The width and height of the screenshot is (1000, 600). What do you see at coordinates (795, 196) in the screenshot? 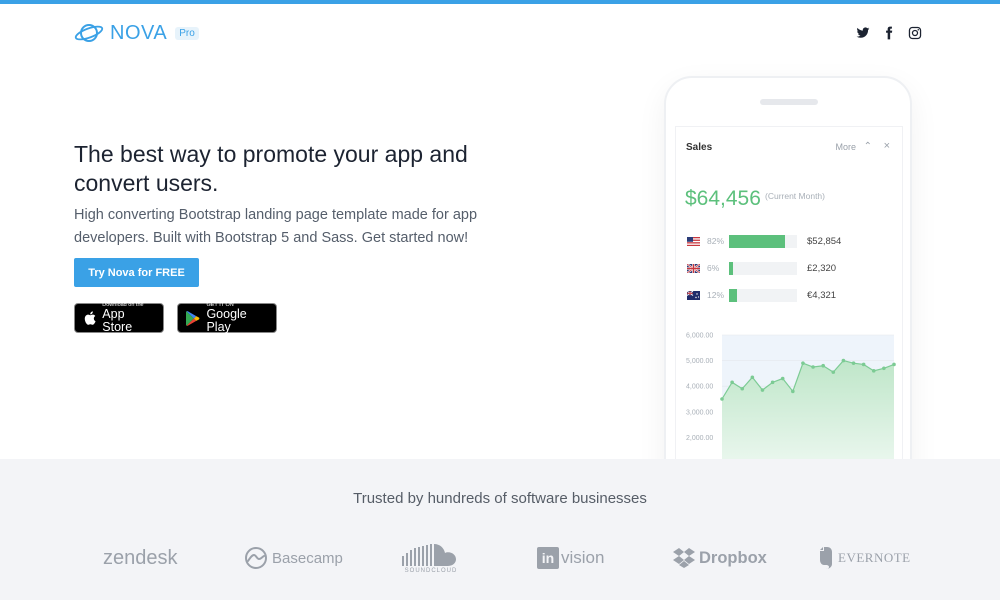
I see `amount-period-note: (Current Month)` at bounding box center [795, 196].